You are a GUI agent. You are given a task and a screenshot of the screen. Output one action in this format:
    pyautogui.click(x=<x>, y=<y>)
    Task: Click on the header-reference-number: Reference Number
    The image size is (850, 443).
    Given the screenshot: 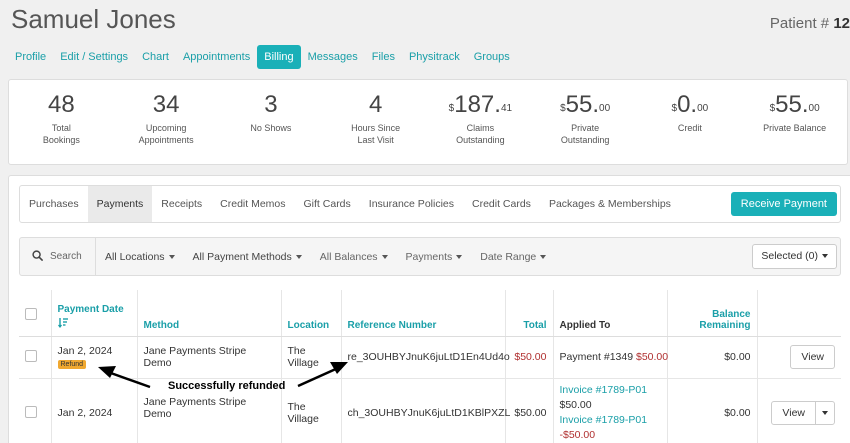 What is the action you would take?
    pyautogui.click(x=423, y=313)
    